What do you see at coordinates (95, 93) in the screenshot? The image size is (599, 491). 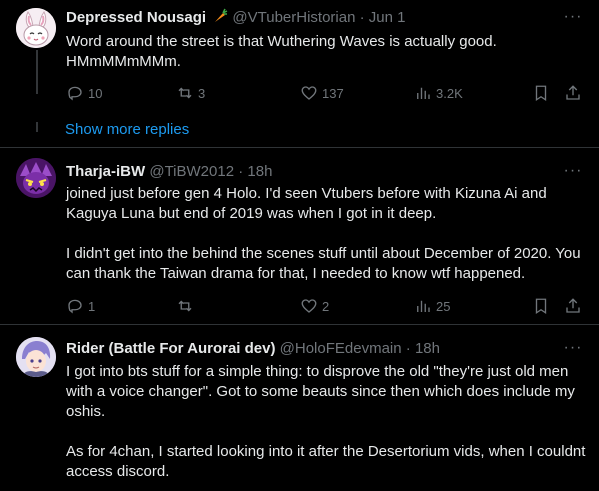 I see `reply-count: 10` at bounding box center [95, 93].